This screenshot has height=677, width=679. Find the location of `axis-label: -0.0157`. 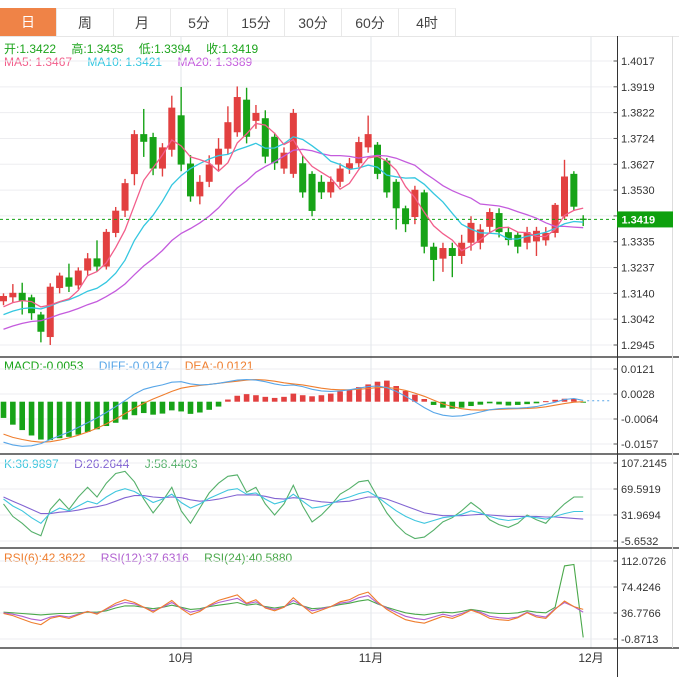

axis-label: -0.0157 is located at coordinates (639, 445).